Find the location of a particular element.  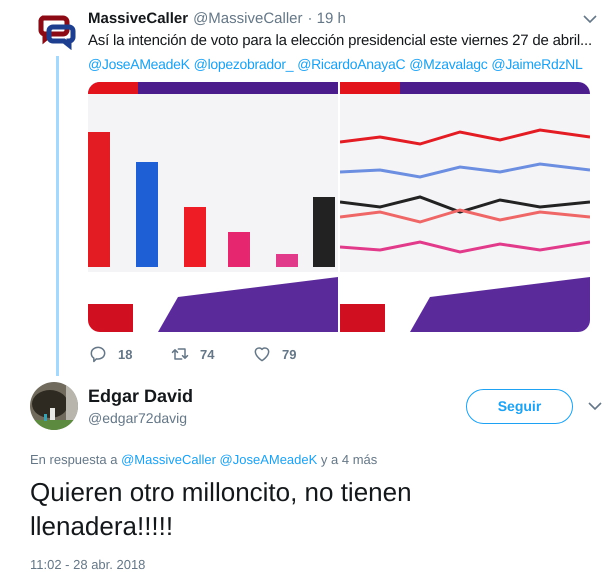

mention-link: @lopezobrador_ is located at coordinates (244, 64).